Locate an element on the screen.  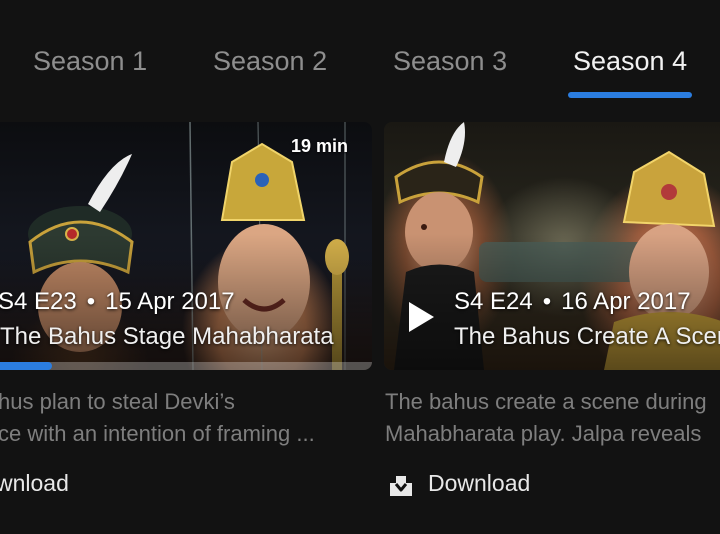
episode-title: The Bahus Create A Scen is located at coordinates (587, 336).